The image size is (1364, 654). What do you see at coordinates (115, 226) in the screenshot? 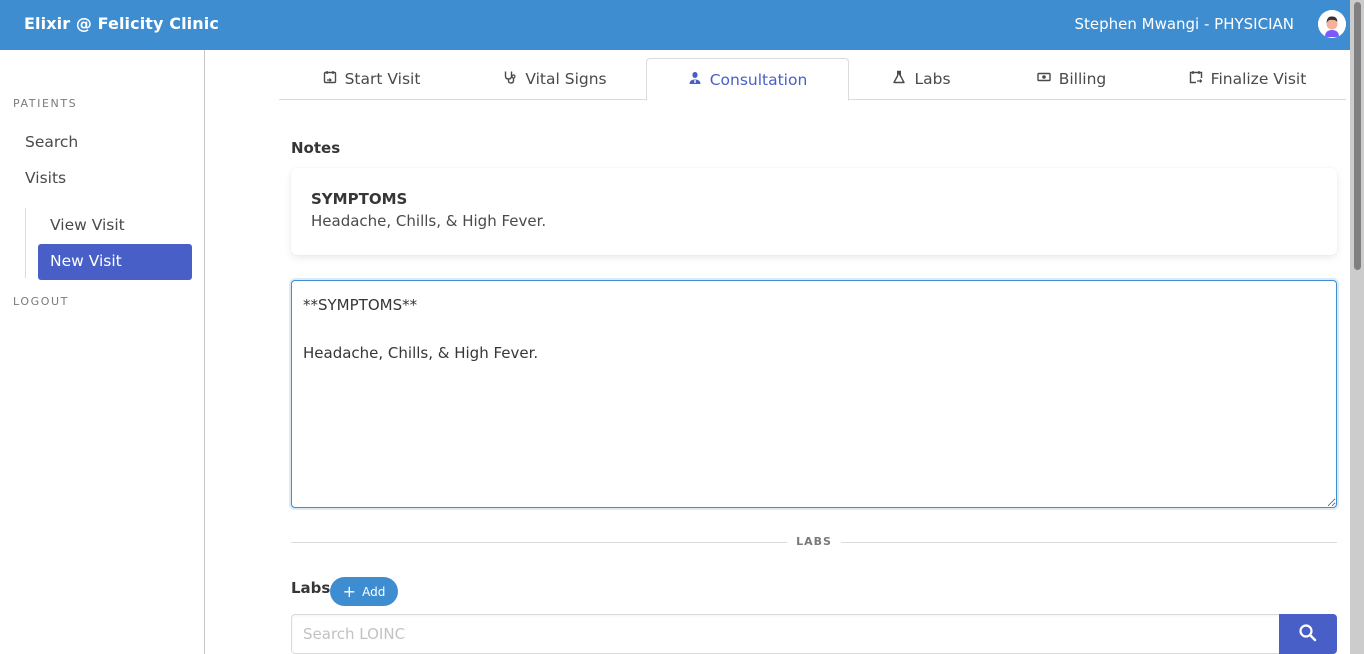
I see `sidebar-item-view-visit: View Visit` at bounding box center [115, 226].